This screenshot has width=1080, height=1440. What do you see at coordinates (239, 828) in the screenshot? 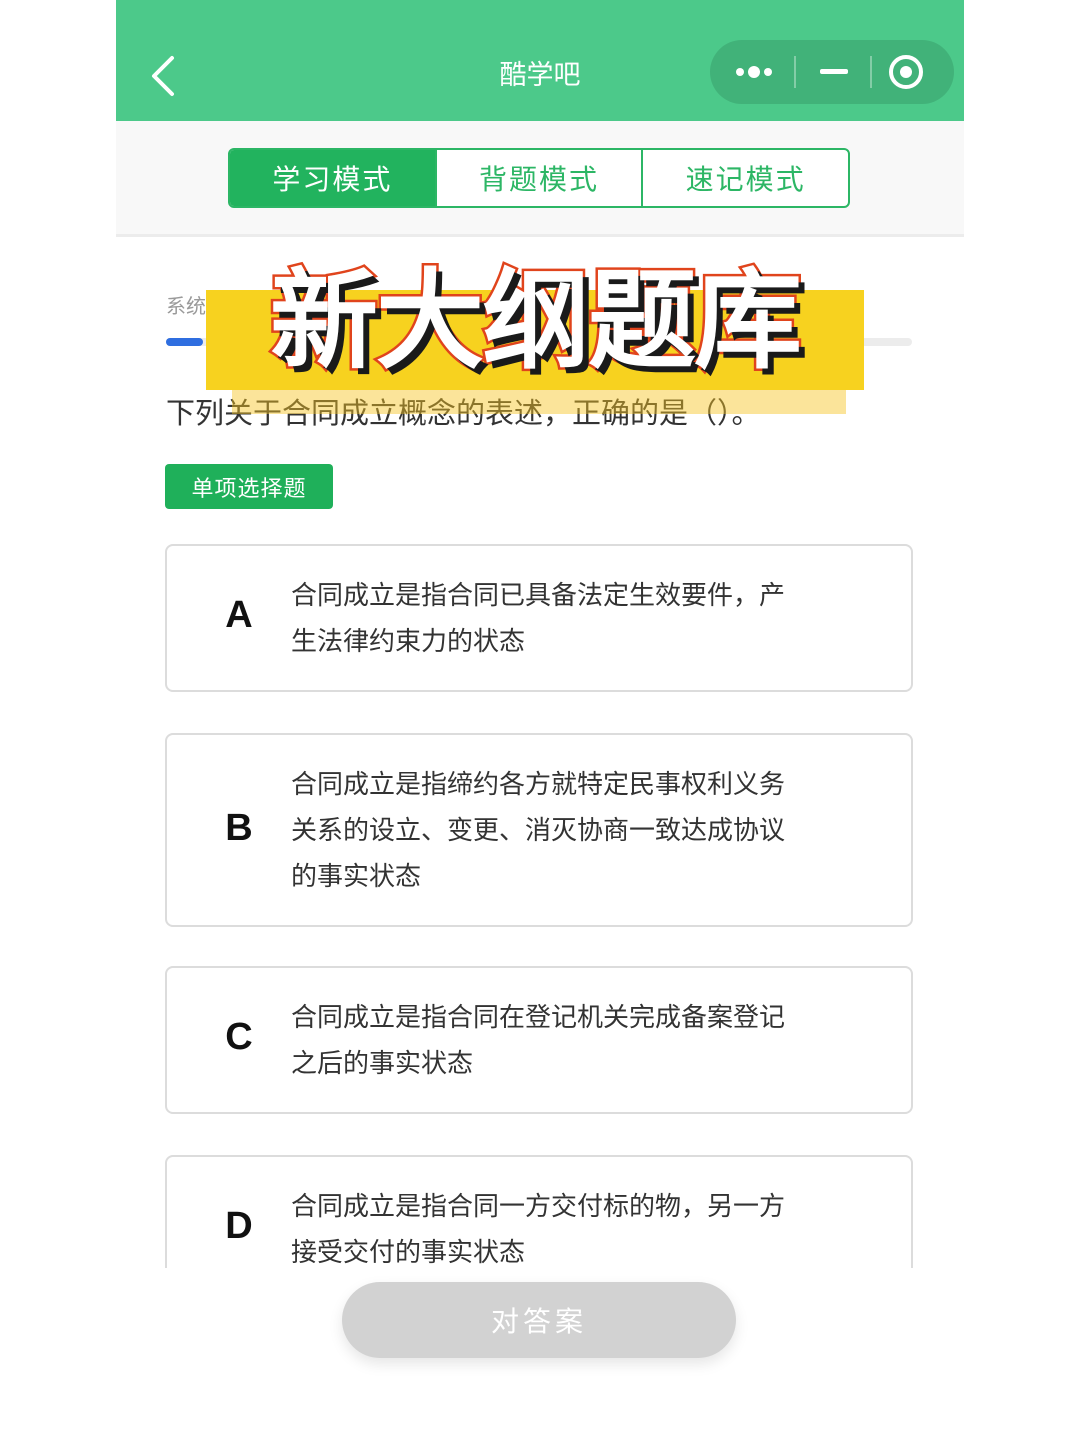
I see `option-letter: B` at bounding box center [239, 828].